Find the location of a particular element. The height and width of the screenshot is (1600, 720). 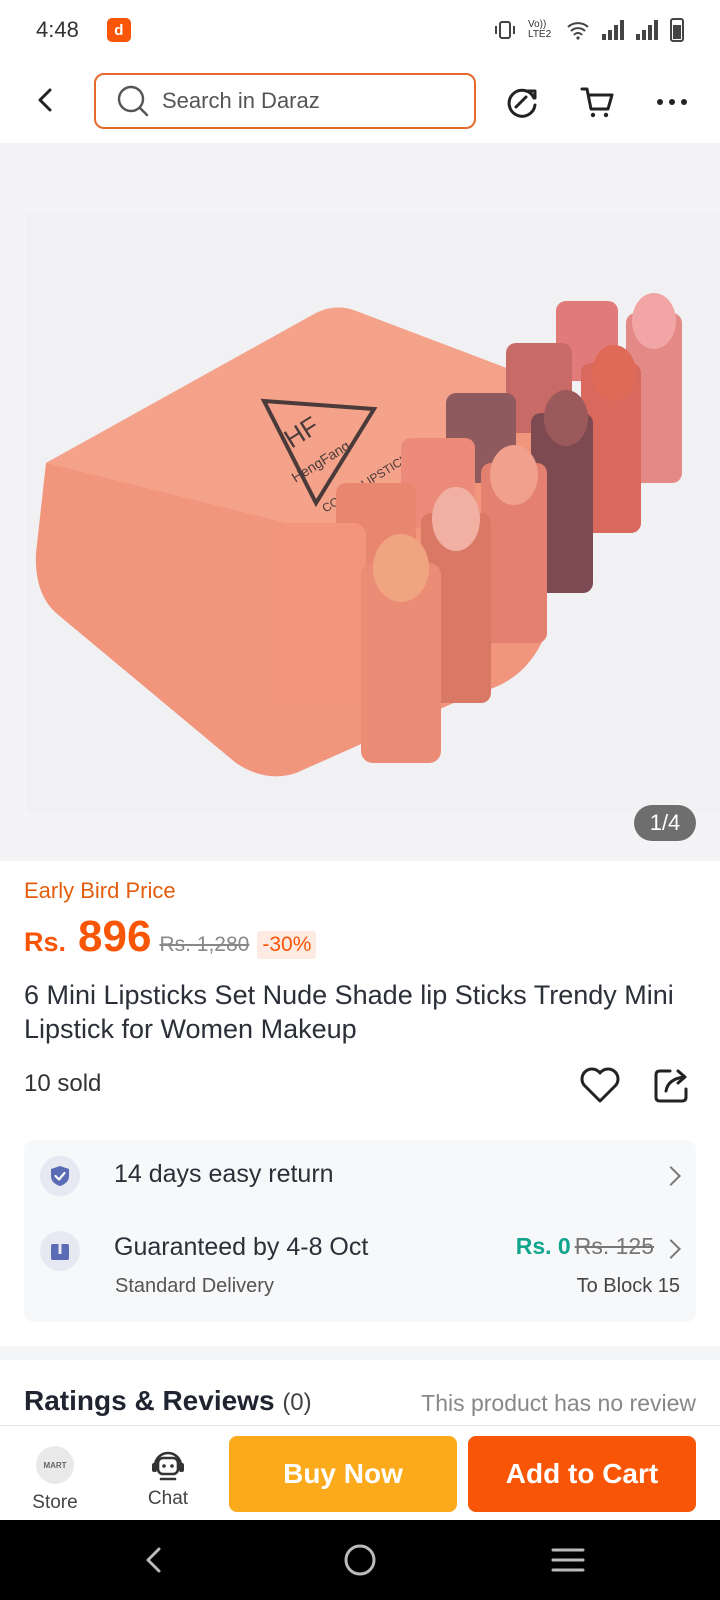

top-header: Search in Daraz is located at coordinates (360, 100).